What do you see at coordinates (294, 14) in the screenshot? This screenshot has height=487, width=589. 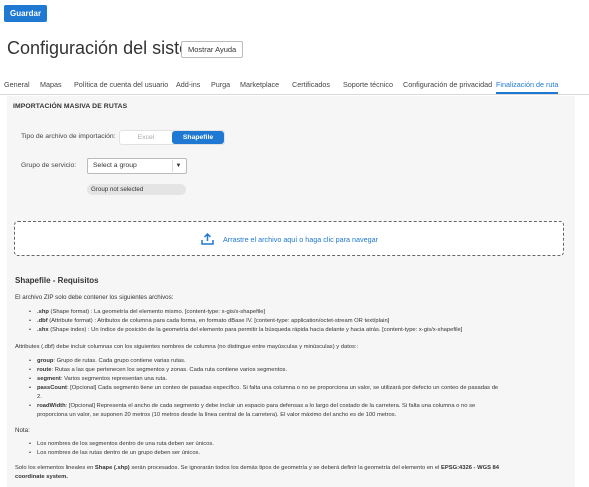 I see `top-toolbar: Guardar` at bounding box center [294, 14].